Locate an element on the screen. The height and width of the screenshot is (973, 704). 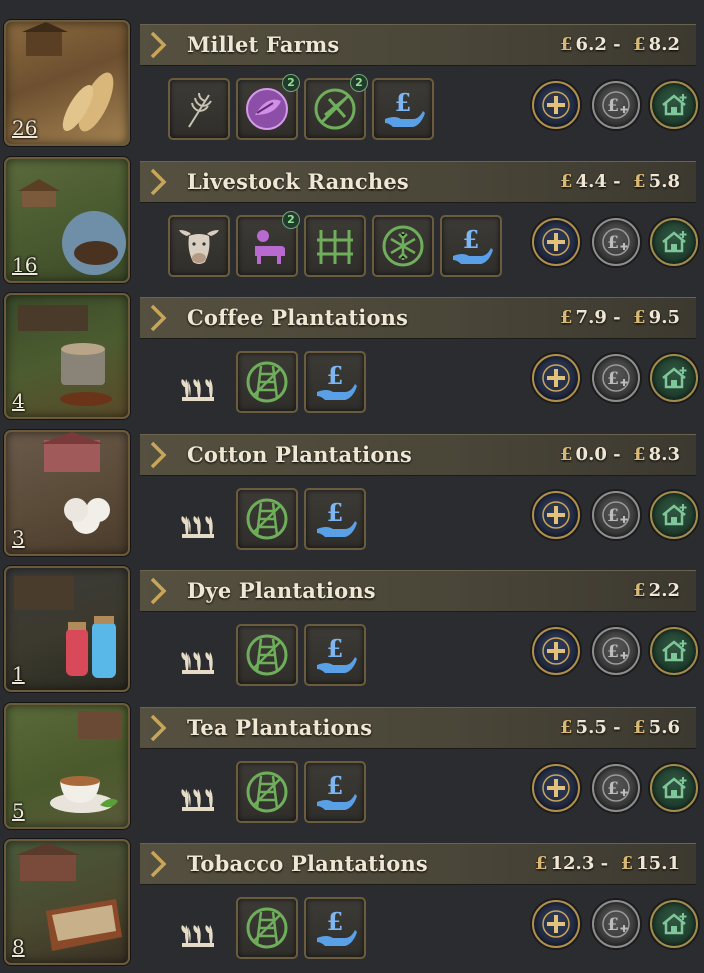
building-header: Cotton Plantations £0.0 - £8.3 is located at coordinates (418, 454).